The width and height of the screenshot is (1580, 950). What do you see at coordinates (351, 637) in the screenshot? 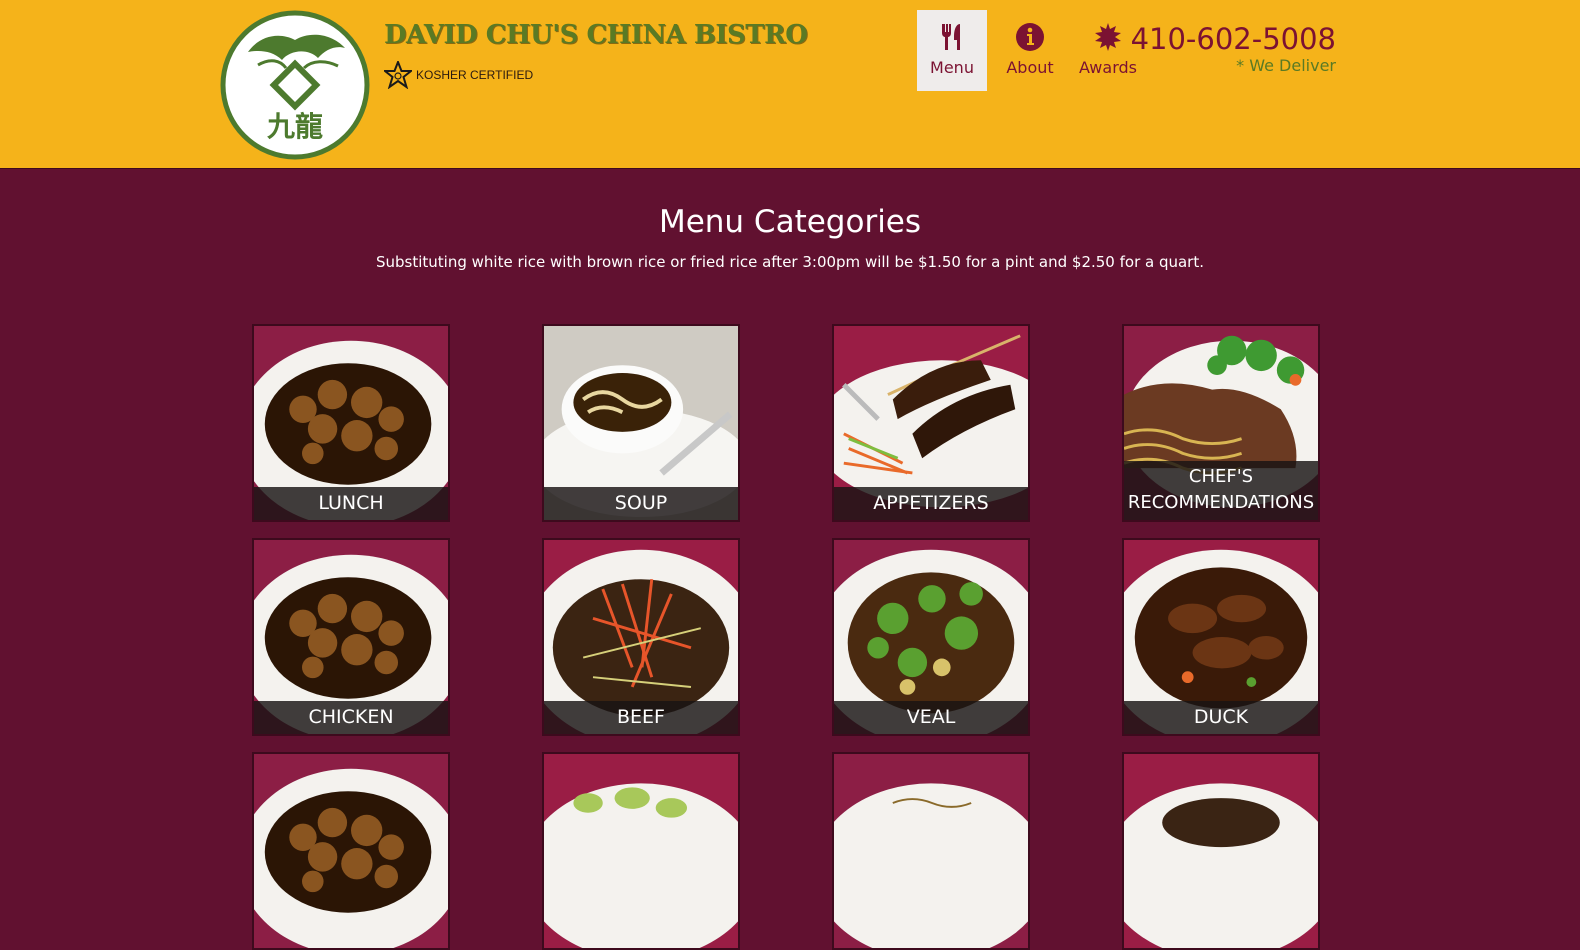
I see `category-tile: CHICKEN` at bounding box center [351, 637].